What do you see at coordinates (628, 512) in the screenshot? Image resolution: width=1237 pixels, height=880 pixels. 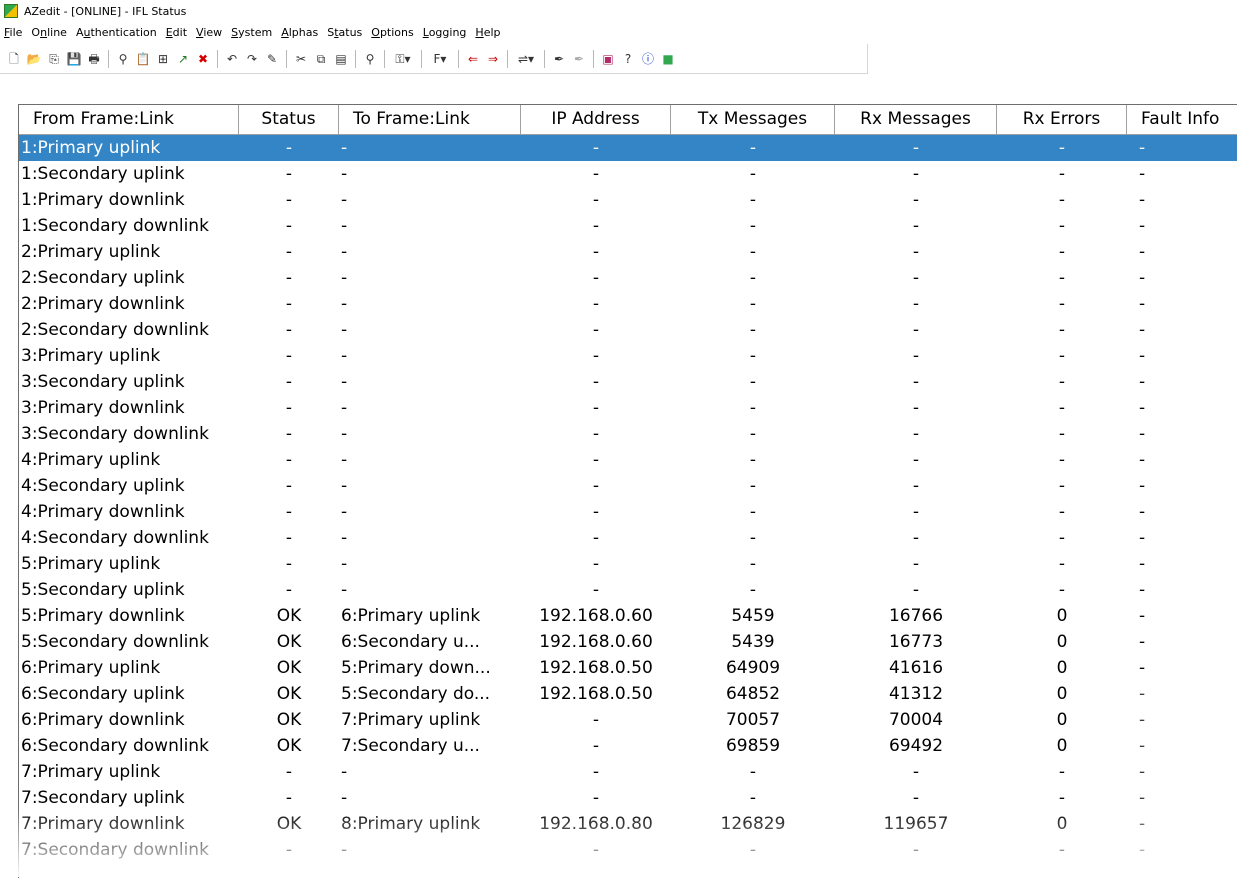 I see `table-row: 4:Primary downlink - - - - - - -` at bounding box center [628, 512].